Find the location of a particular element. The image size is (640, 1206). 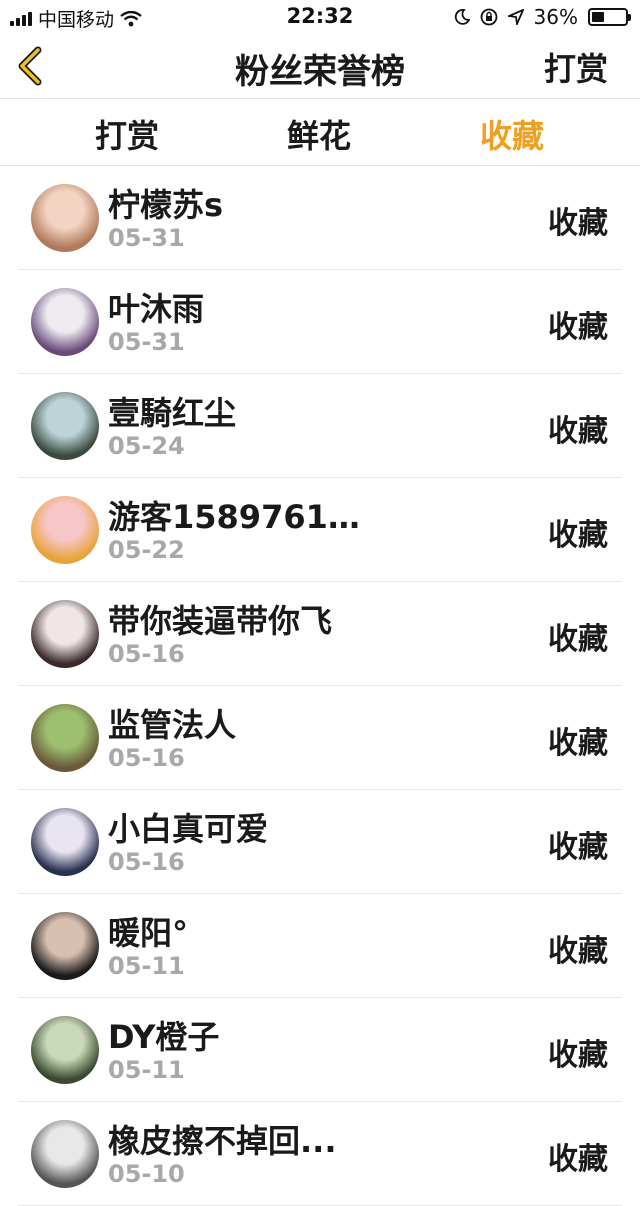

list-item: 叶沐雨 05-31 收藏 is located at coordinates (320, 322).